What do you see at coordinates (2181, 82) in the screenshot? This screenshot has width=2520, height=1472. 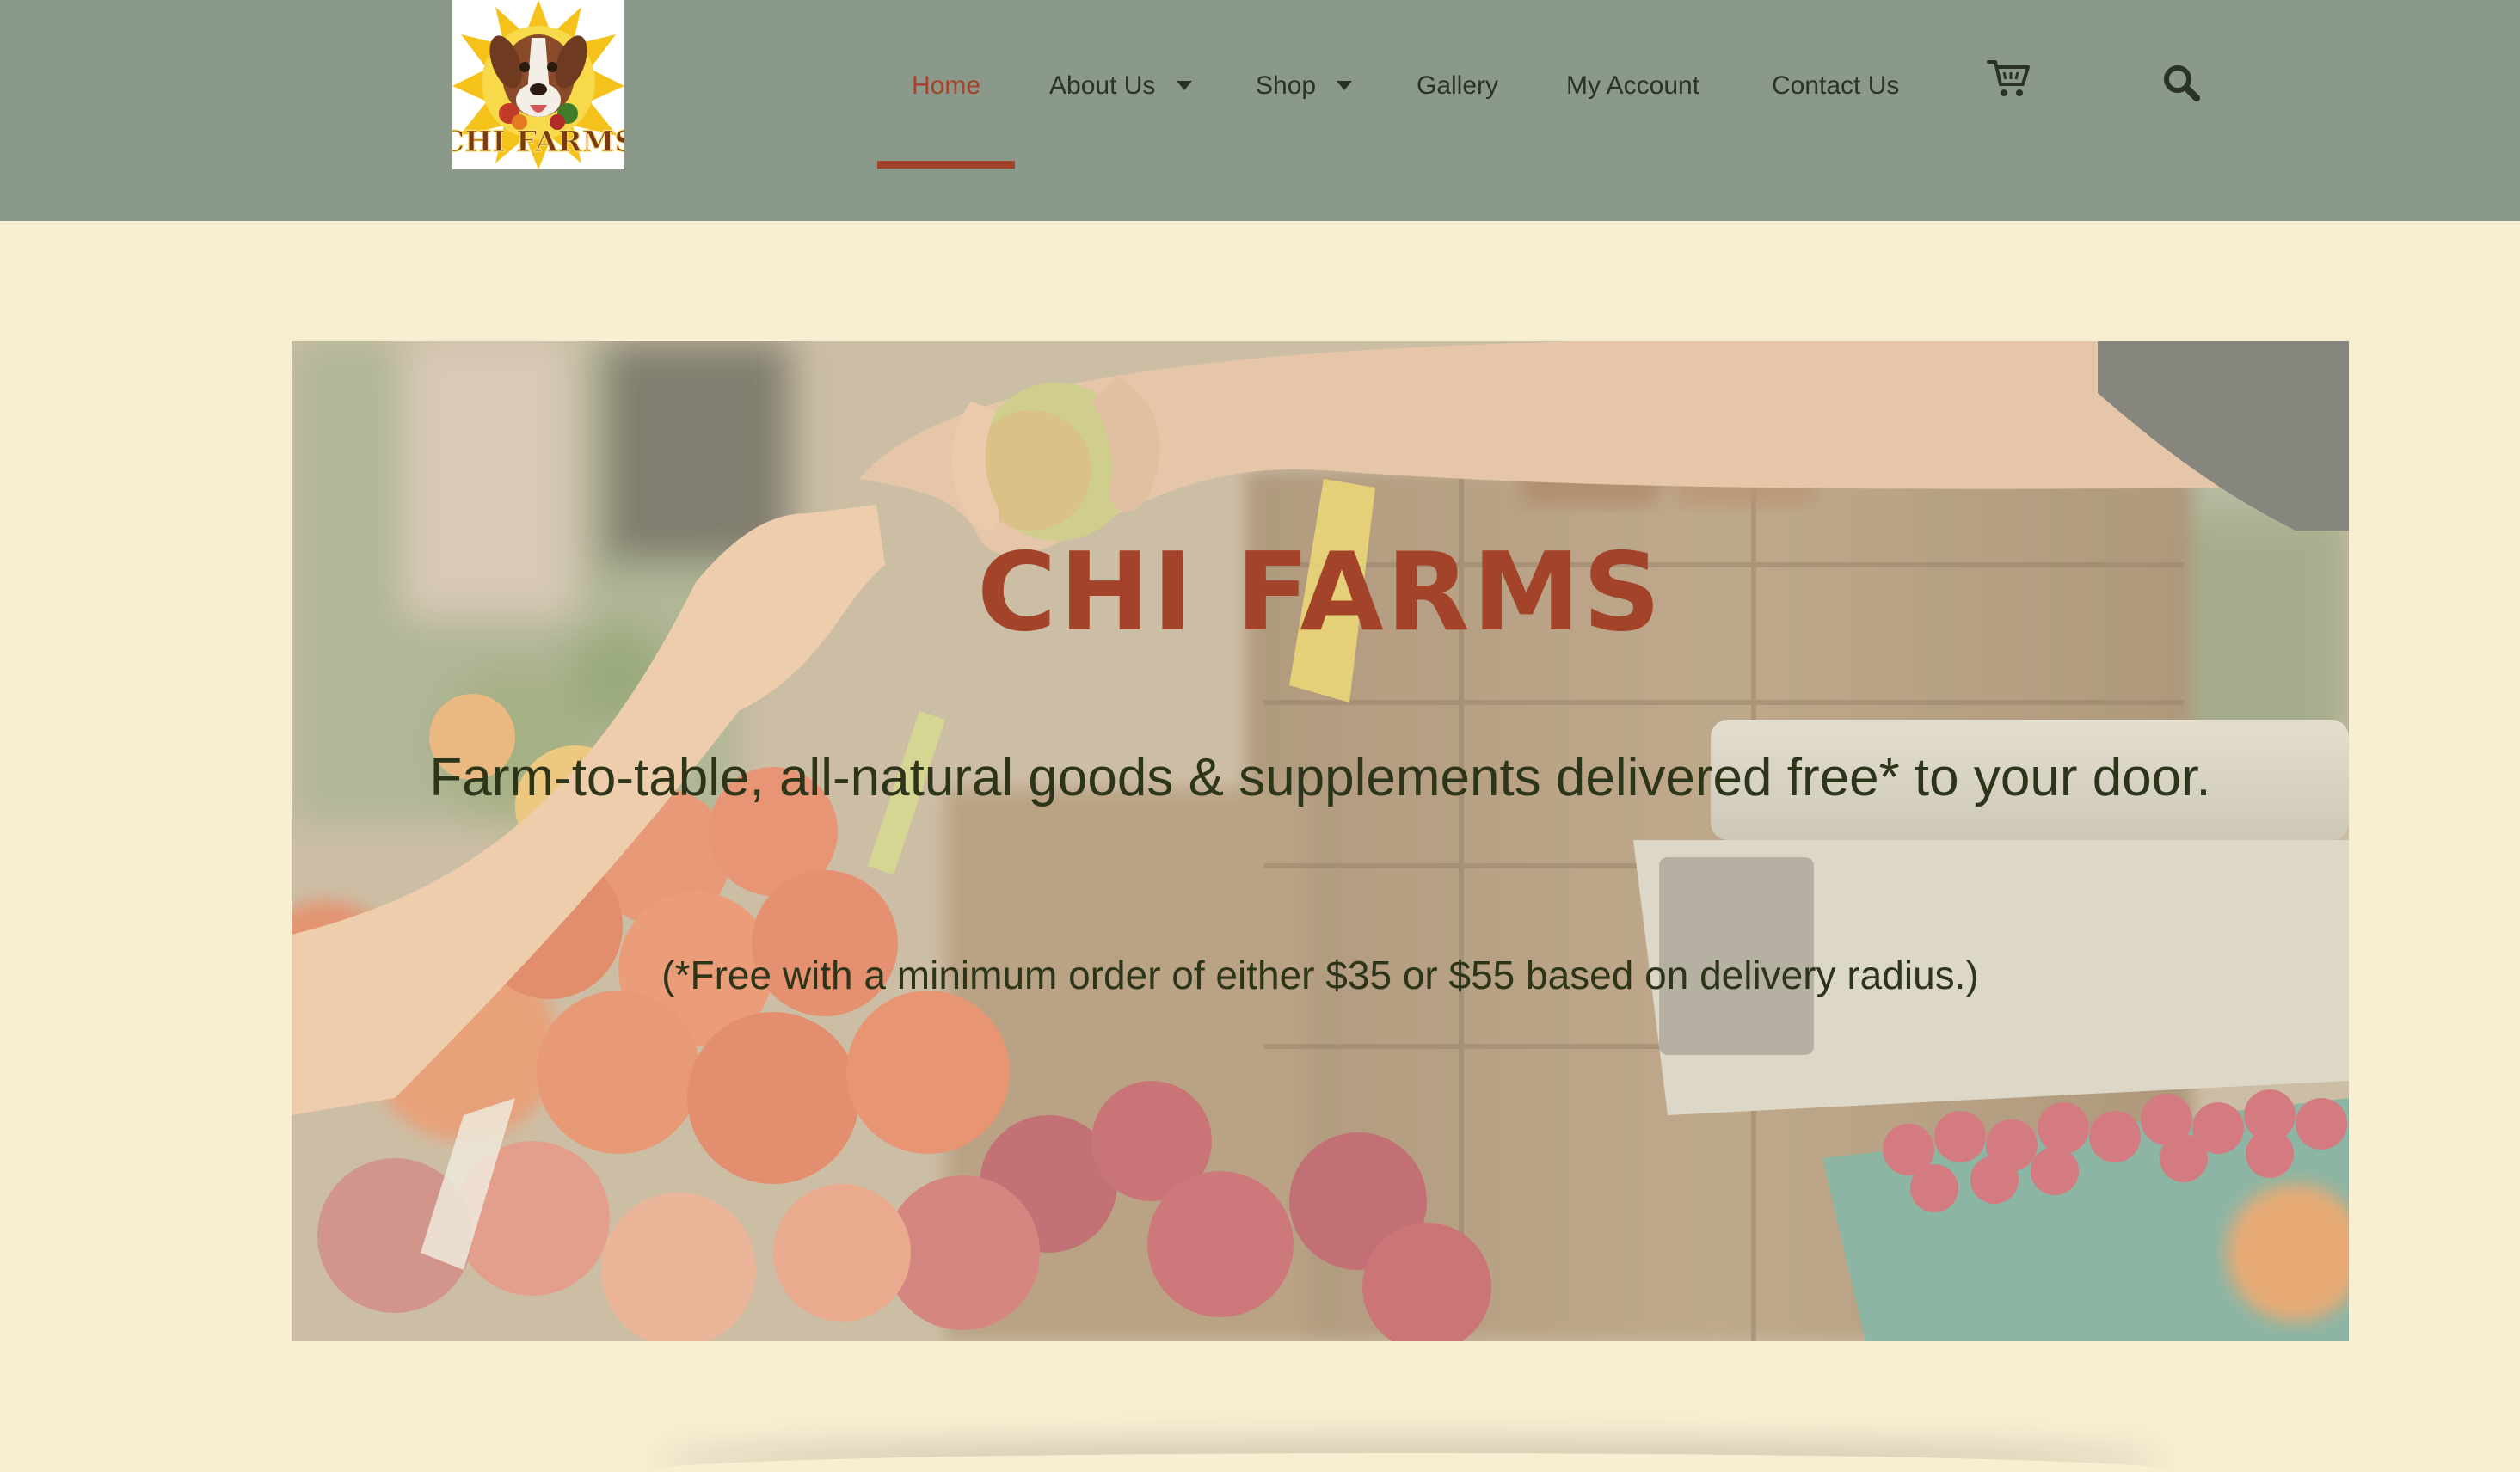 I see `search-icon` at bounding box center [2181, 82].